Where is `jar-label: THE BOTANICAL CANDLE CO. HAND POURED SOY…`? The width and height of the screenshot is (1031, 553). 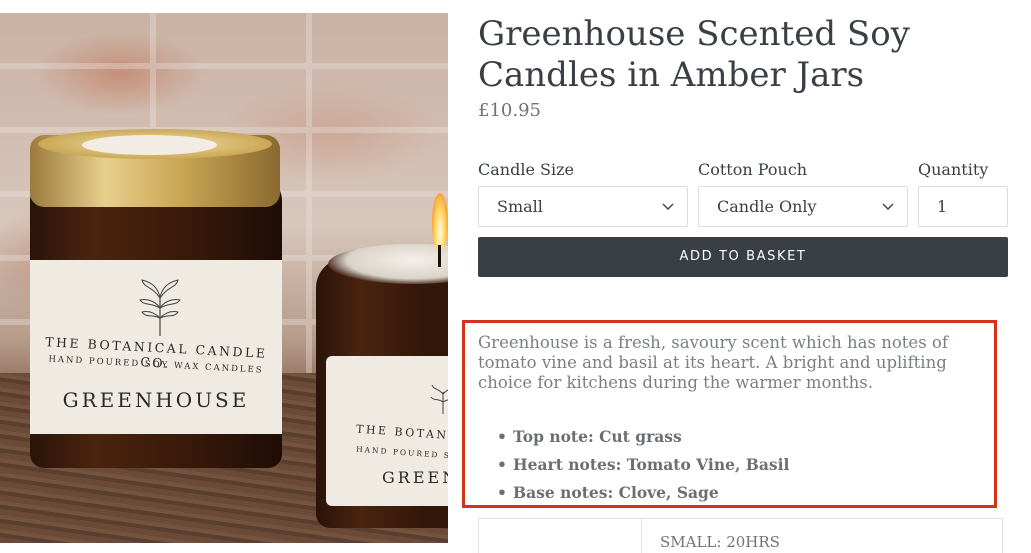
jar-label: THE BOTANICAL CANDLE CO. HAND POURED SOY… is located at coordinates (156, 347).